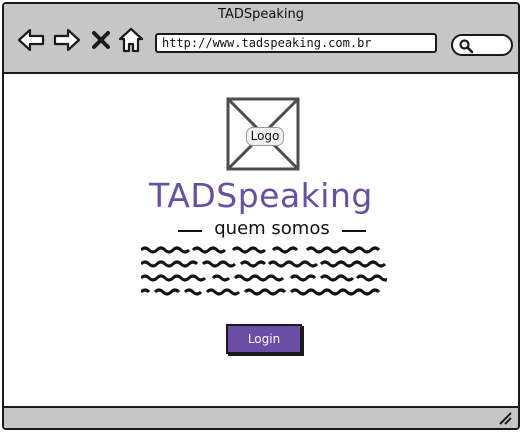  Describe the element at coordinates (261, 14) in the screenshot. I see `window-title: TADSpeaking` at that location.